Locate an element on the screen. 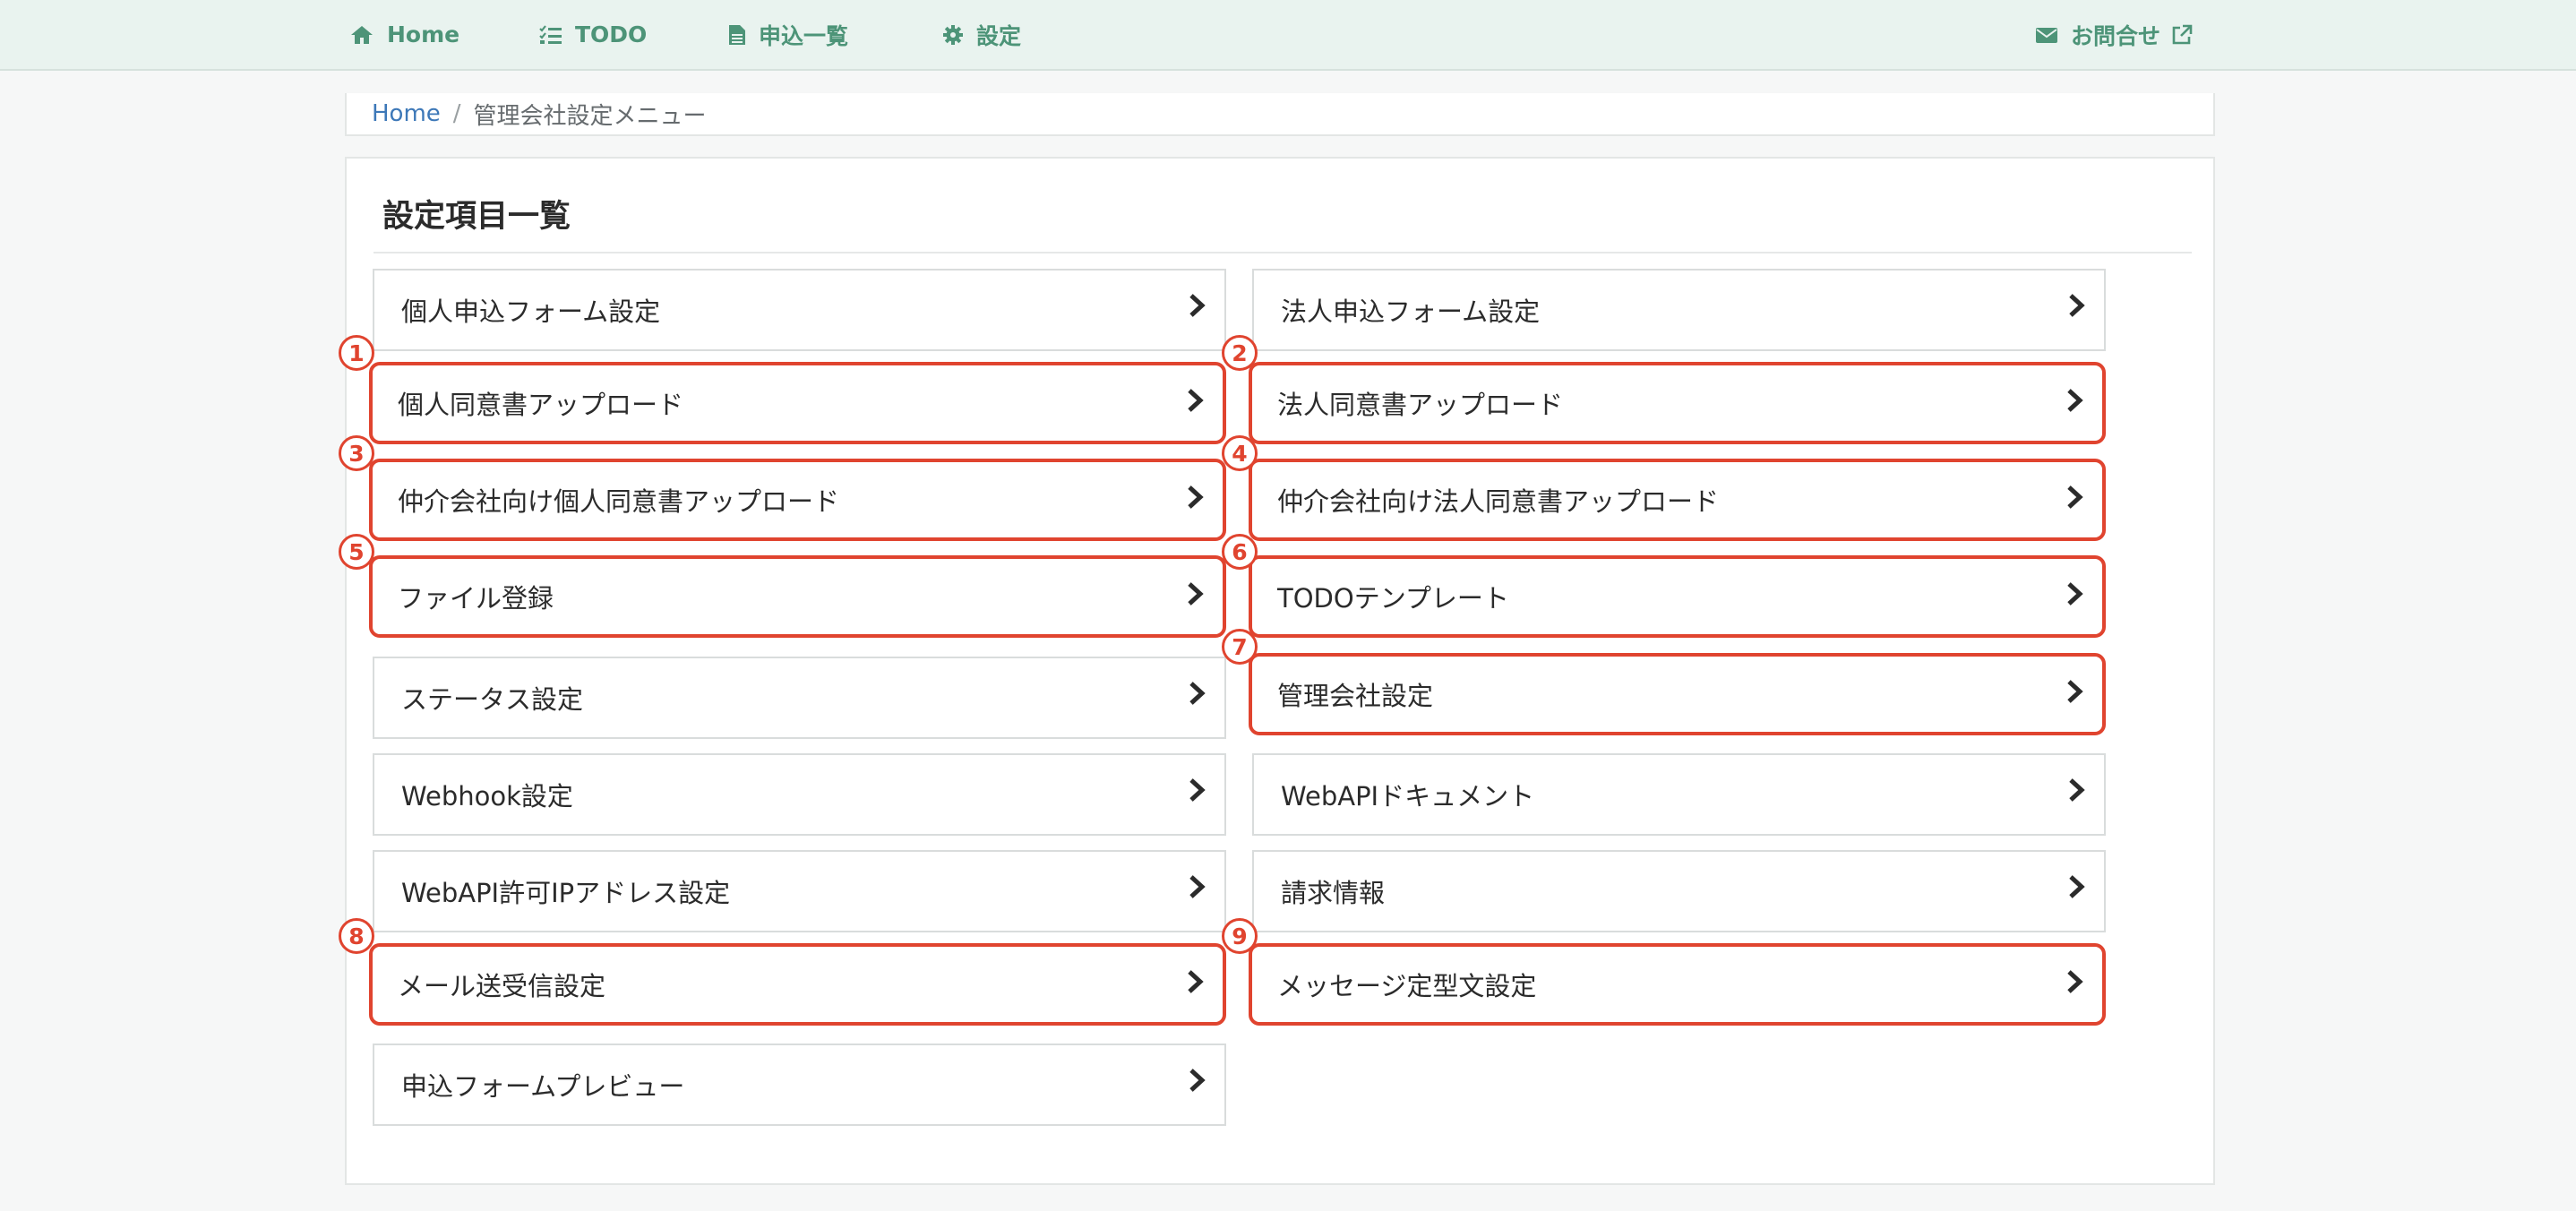  envelope-icon is located at coordinates (2046, 35).